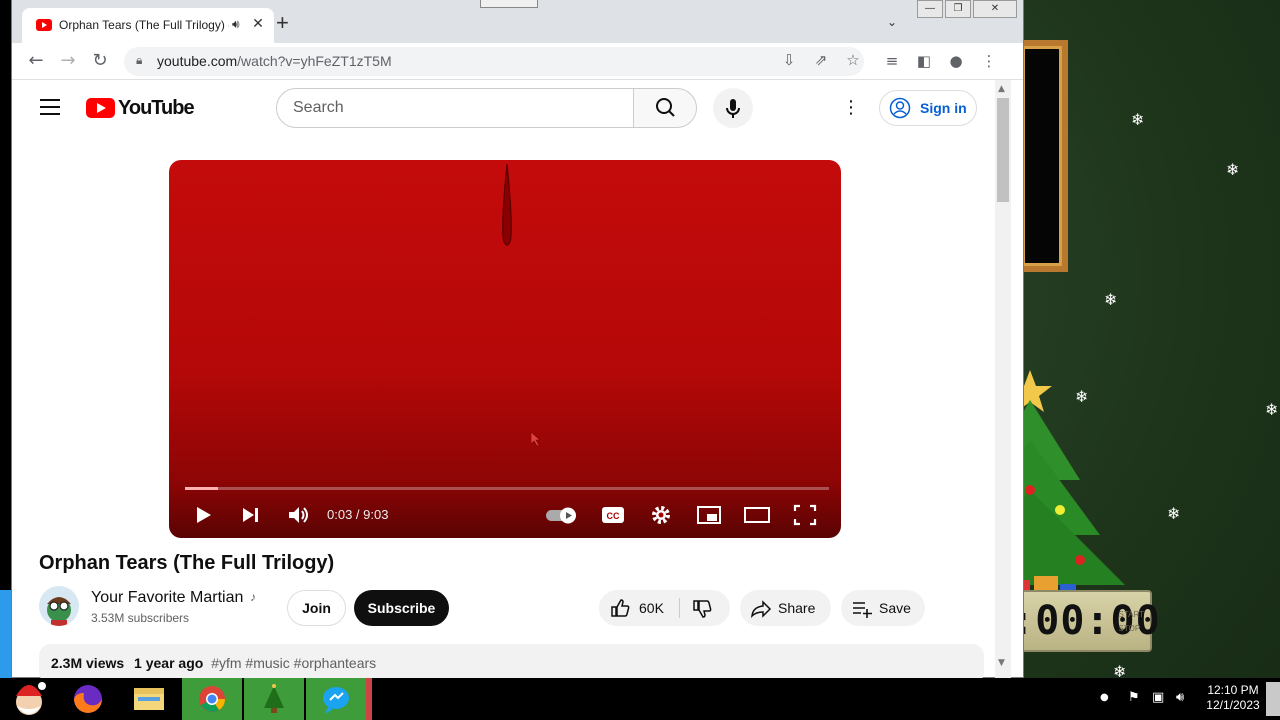  Describe the element at coordinates (851, 108) in the screenshot. I see `settings-menu-icon: ⋮` at that location.